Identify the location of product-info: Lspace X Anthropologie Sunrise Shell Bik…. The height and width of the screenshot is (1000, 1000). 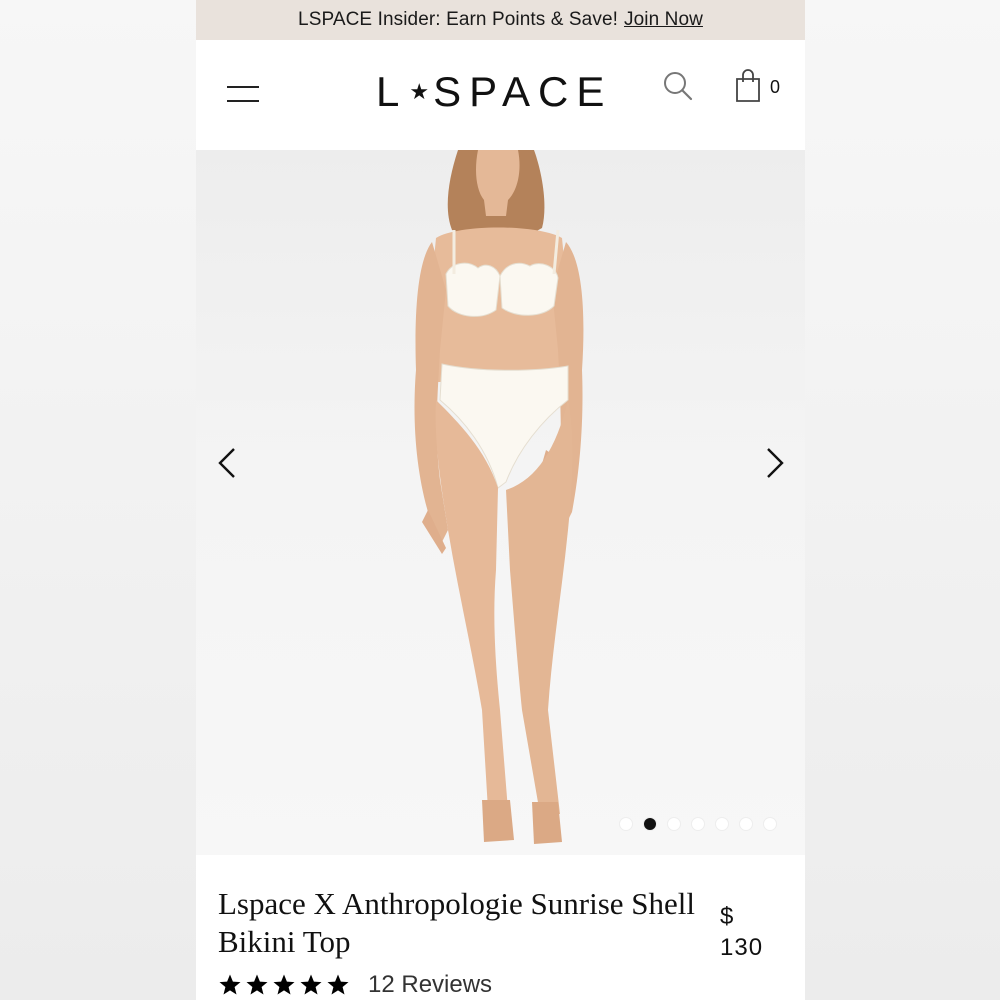
(500, 927).